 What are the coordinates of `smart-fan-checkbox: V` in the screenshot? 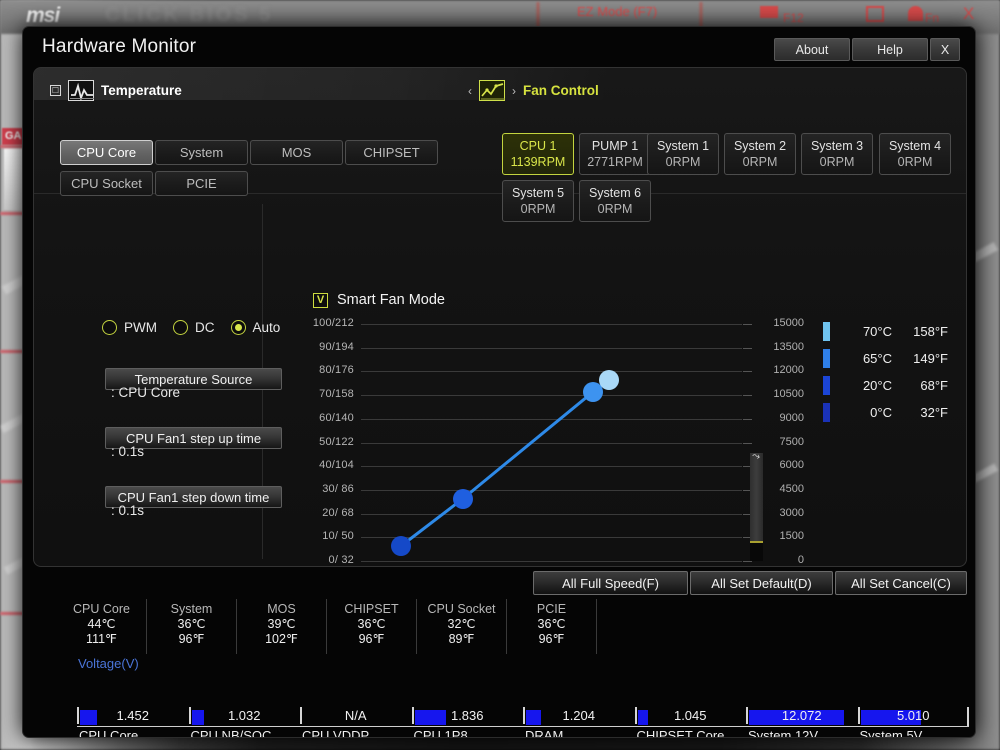 It's located at (320, 300).